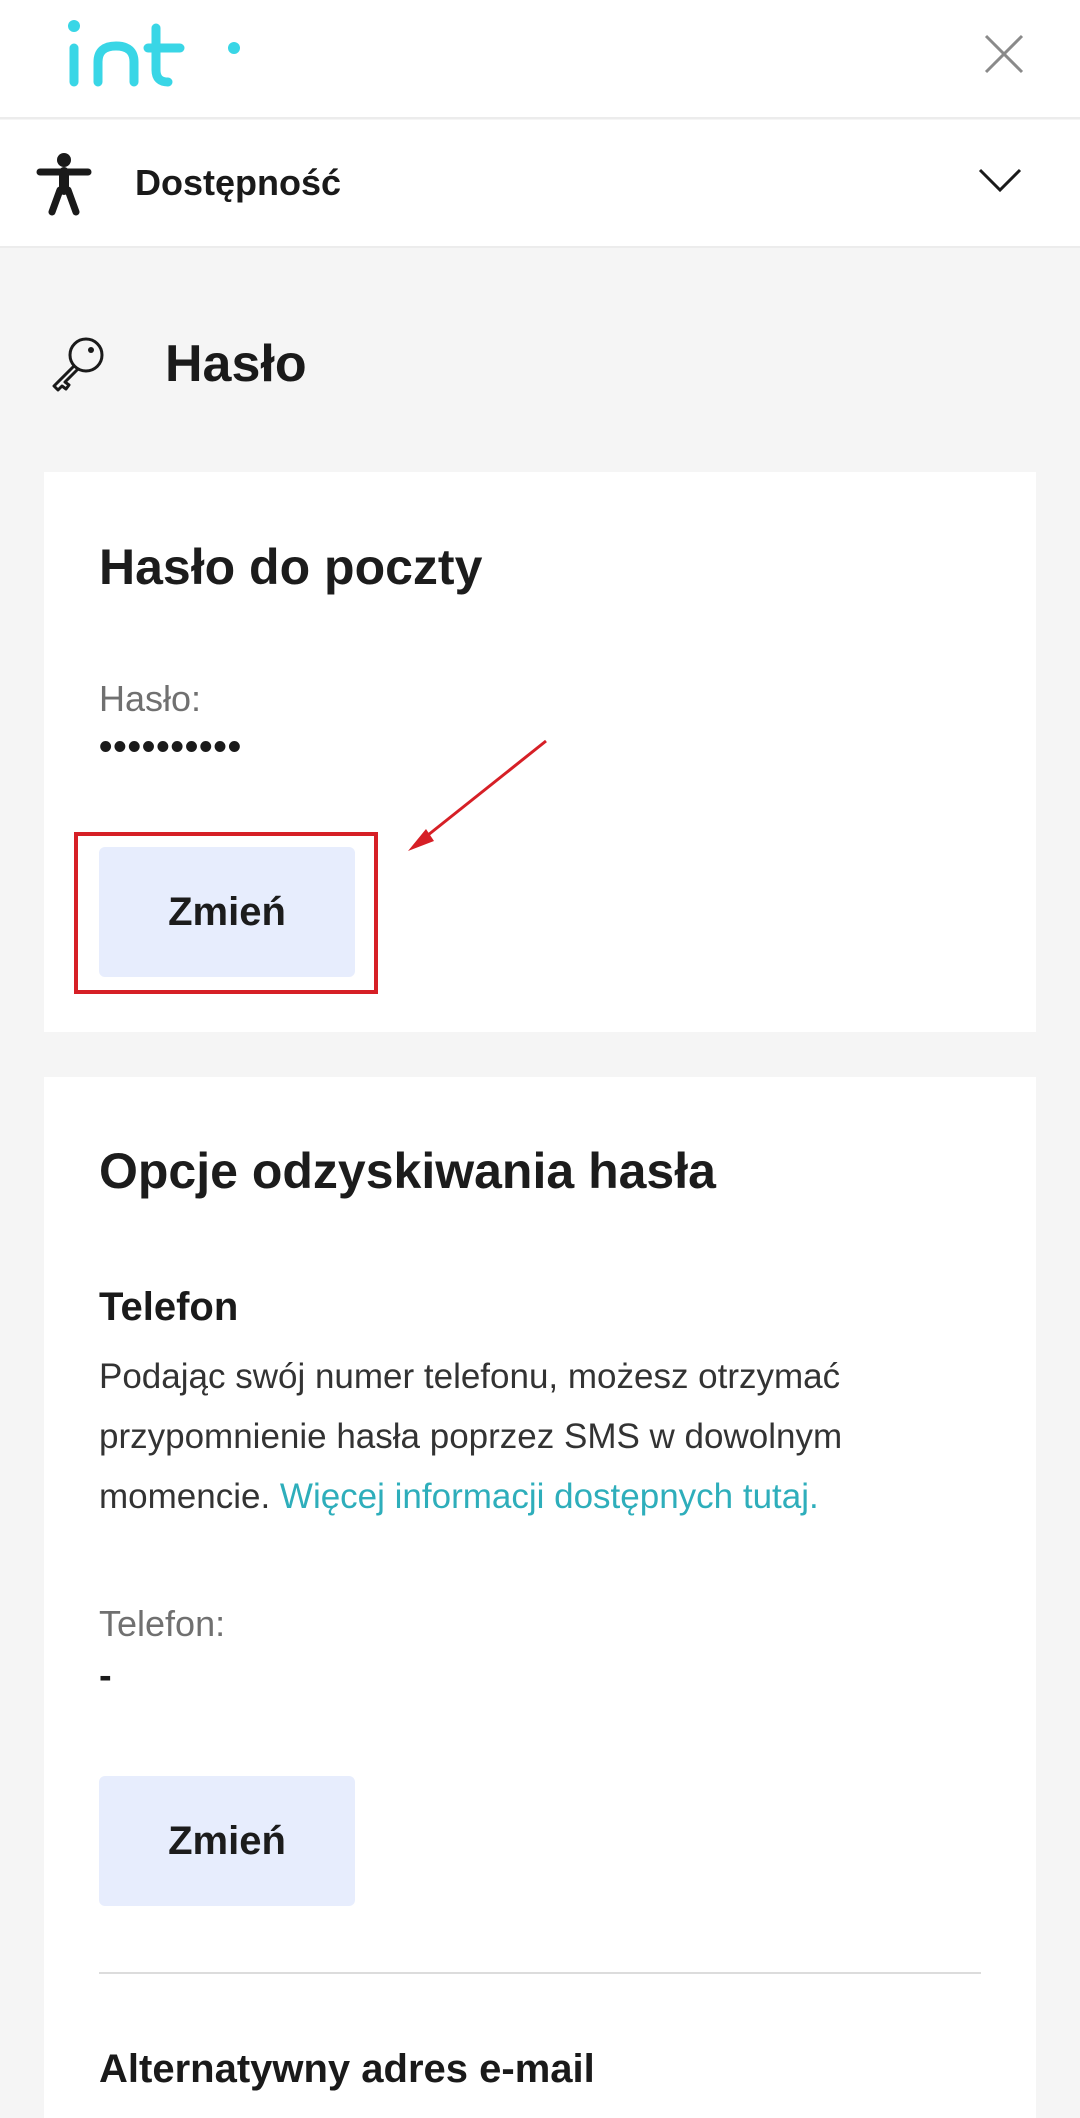  What do you see at coordinates (154, 53) in the screenshot?
I see `int-logo` at bounding box center [154, 53].